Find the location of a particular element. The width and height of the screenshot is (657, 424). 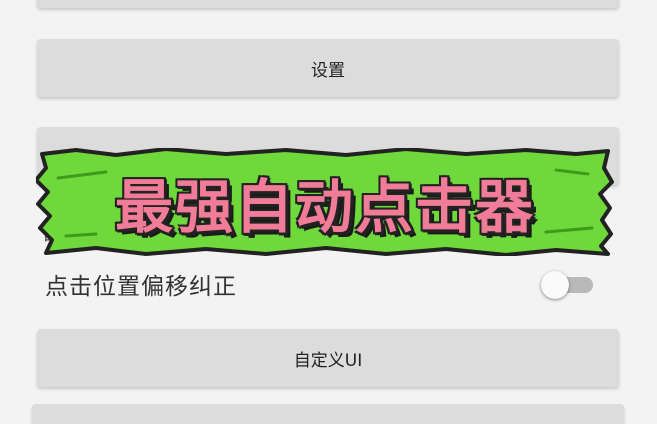

toggle-thumb is located at coordinates (555, 285).